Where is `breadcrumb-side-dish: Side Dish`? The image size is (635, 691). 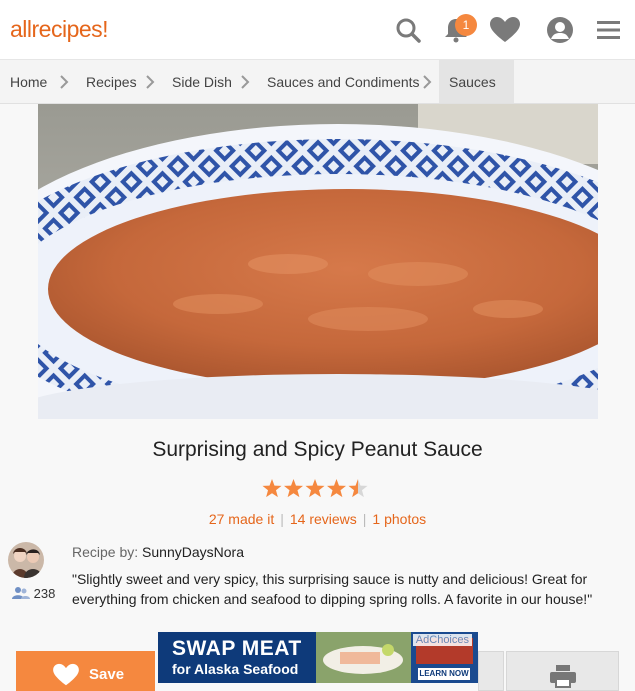 breadcrumb-side-dish: Side Dish is located at coordinates (202, 81).